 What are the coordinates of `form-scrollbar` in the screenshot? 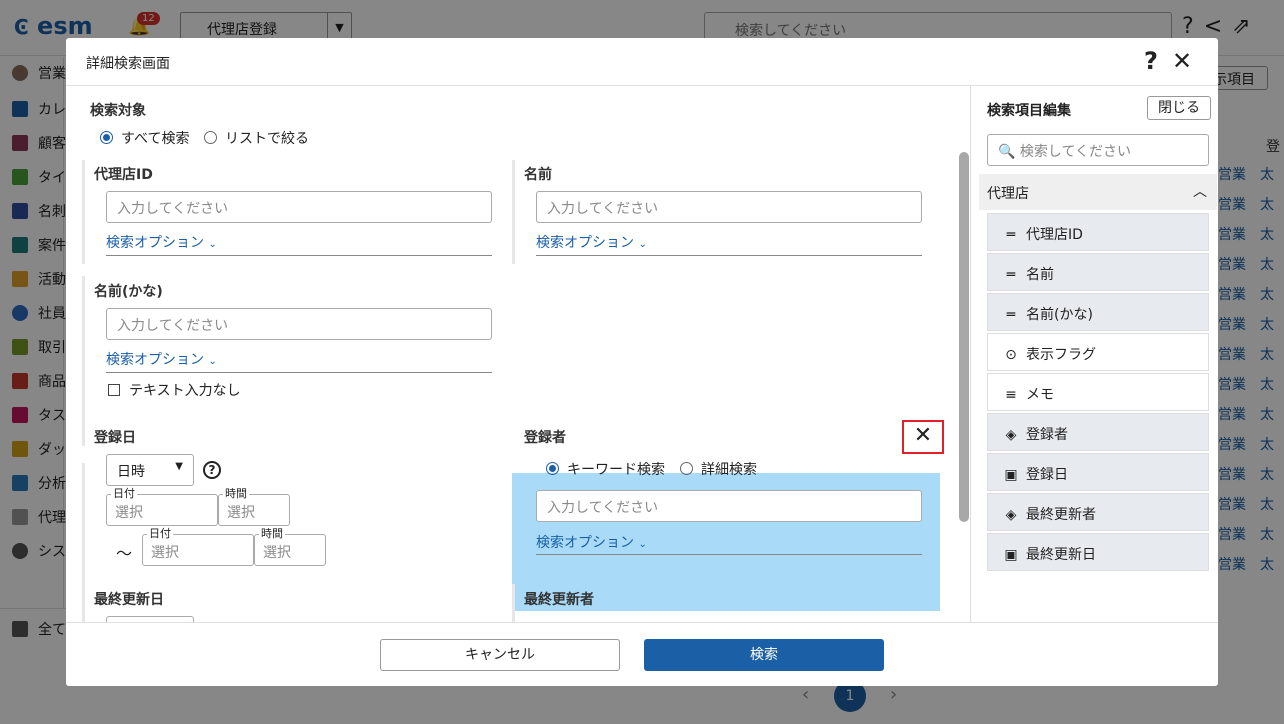 It's located at (963, 354).